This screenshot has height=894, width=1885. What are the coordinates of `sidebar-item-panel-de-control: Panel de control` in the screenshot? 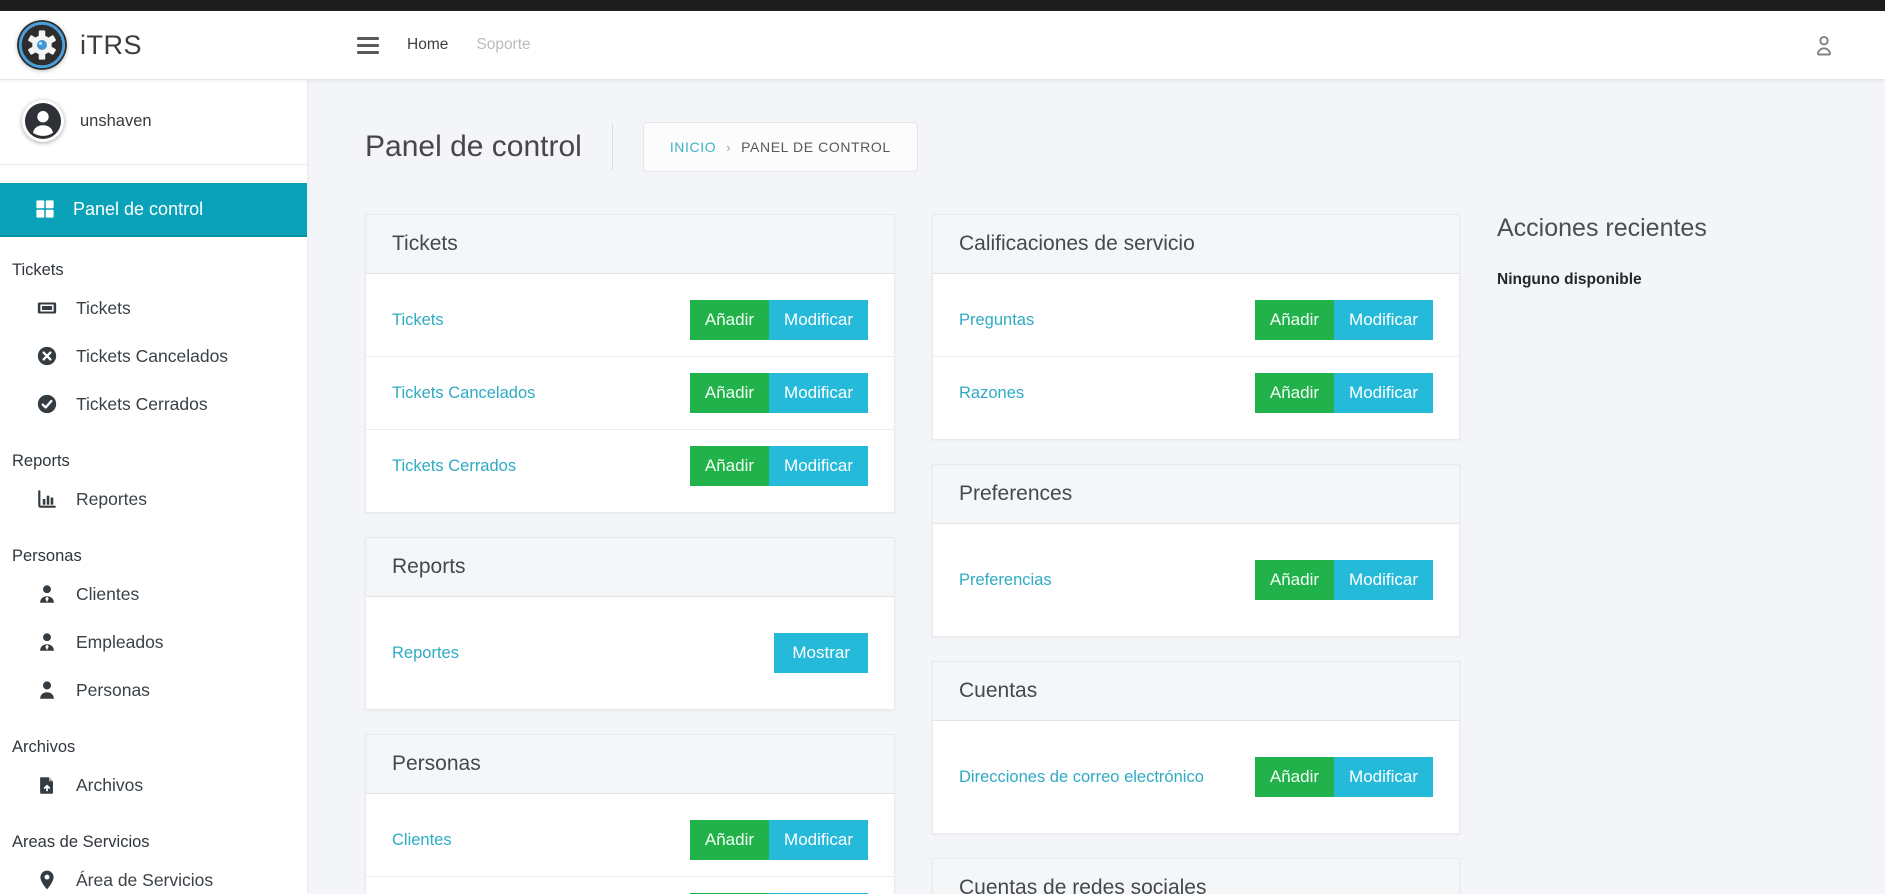 It's located at (153, 210).